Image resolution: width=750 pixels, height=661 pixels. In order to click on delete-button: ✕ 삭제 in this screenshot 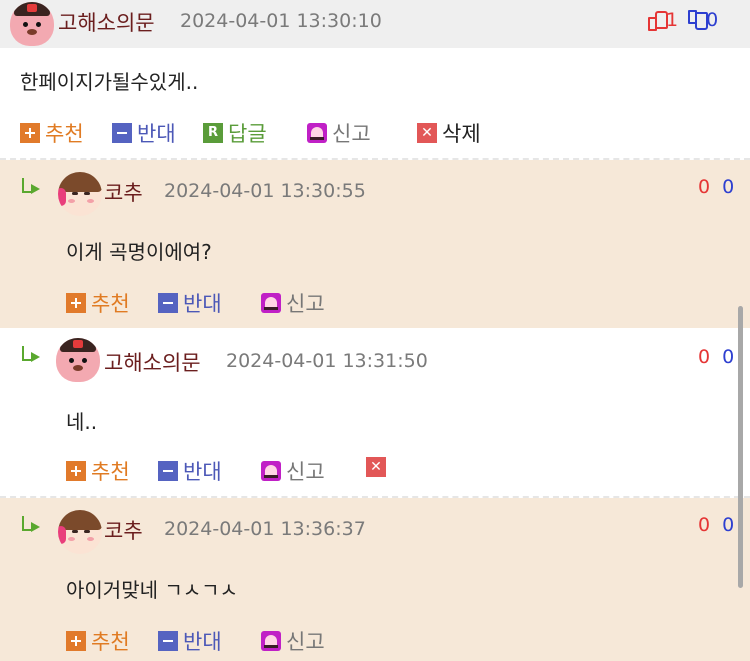, I will do `click(449, 133)`.